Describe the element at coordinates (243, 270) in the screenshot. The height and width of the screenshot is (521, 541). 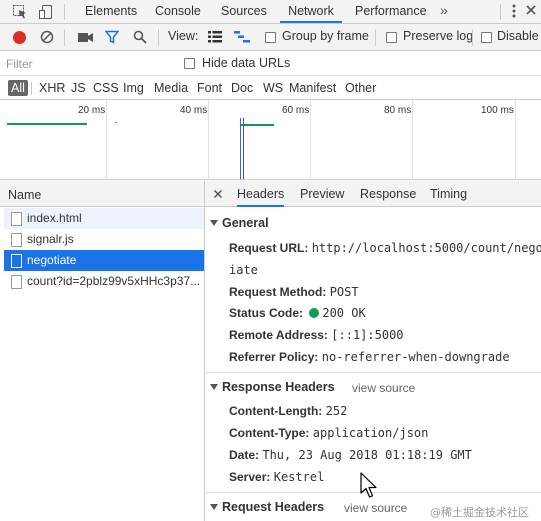
I see `request-url-continuation: iate` at that location.